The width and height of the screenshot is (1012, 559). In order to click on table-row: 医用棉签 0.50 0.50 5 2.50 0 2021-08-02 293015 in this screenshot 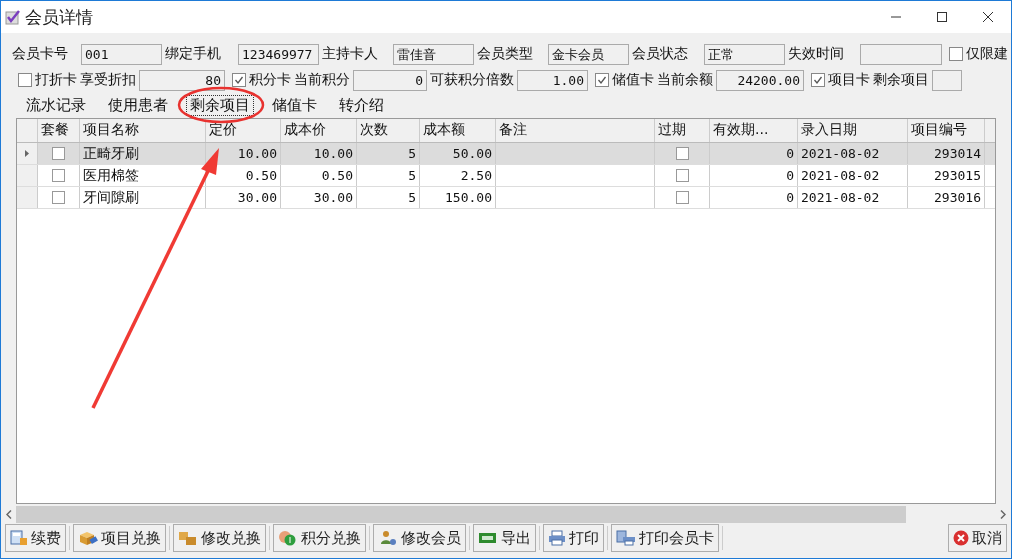, I will do `click(506, 176)`.